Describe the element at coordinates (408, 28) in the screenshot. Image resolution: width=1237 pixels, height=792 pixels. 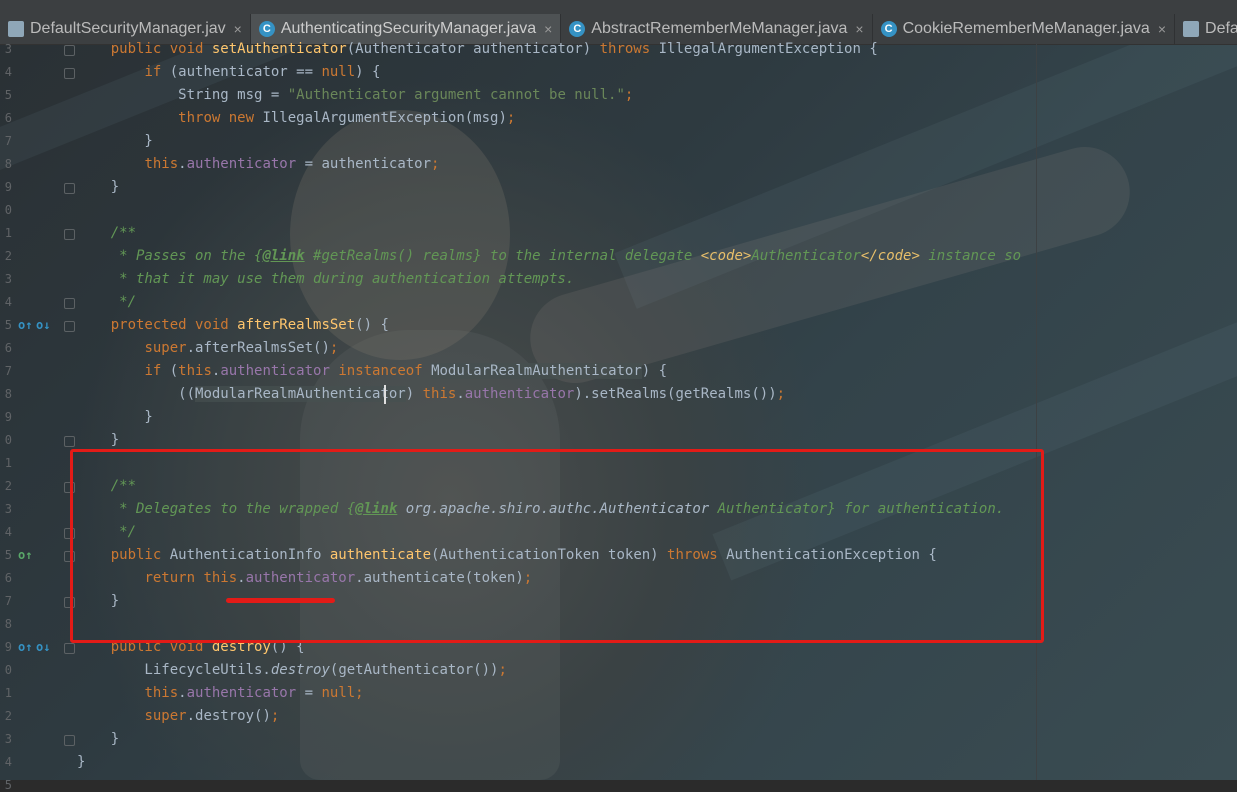
I see `tab-label: AuthenticatingSecurityManager.java` at that location.